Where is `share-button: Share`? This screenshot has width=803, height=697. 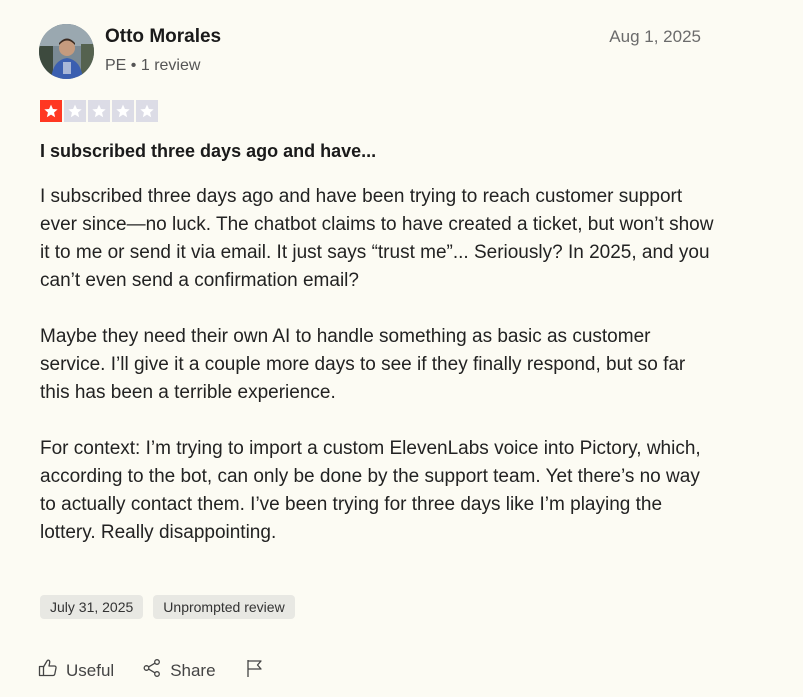 share-button: Share is located at coordinates (179, 670).